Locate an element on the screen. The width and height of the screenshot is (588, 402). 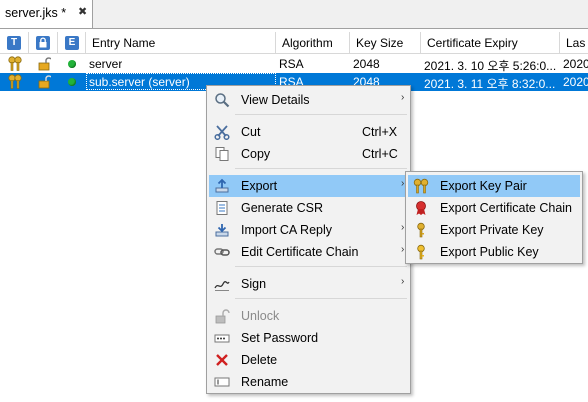
menu-item-rename: Rename is located at coordinates (308, 382).